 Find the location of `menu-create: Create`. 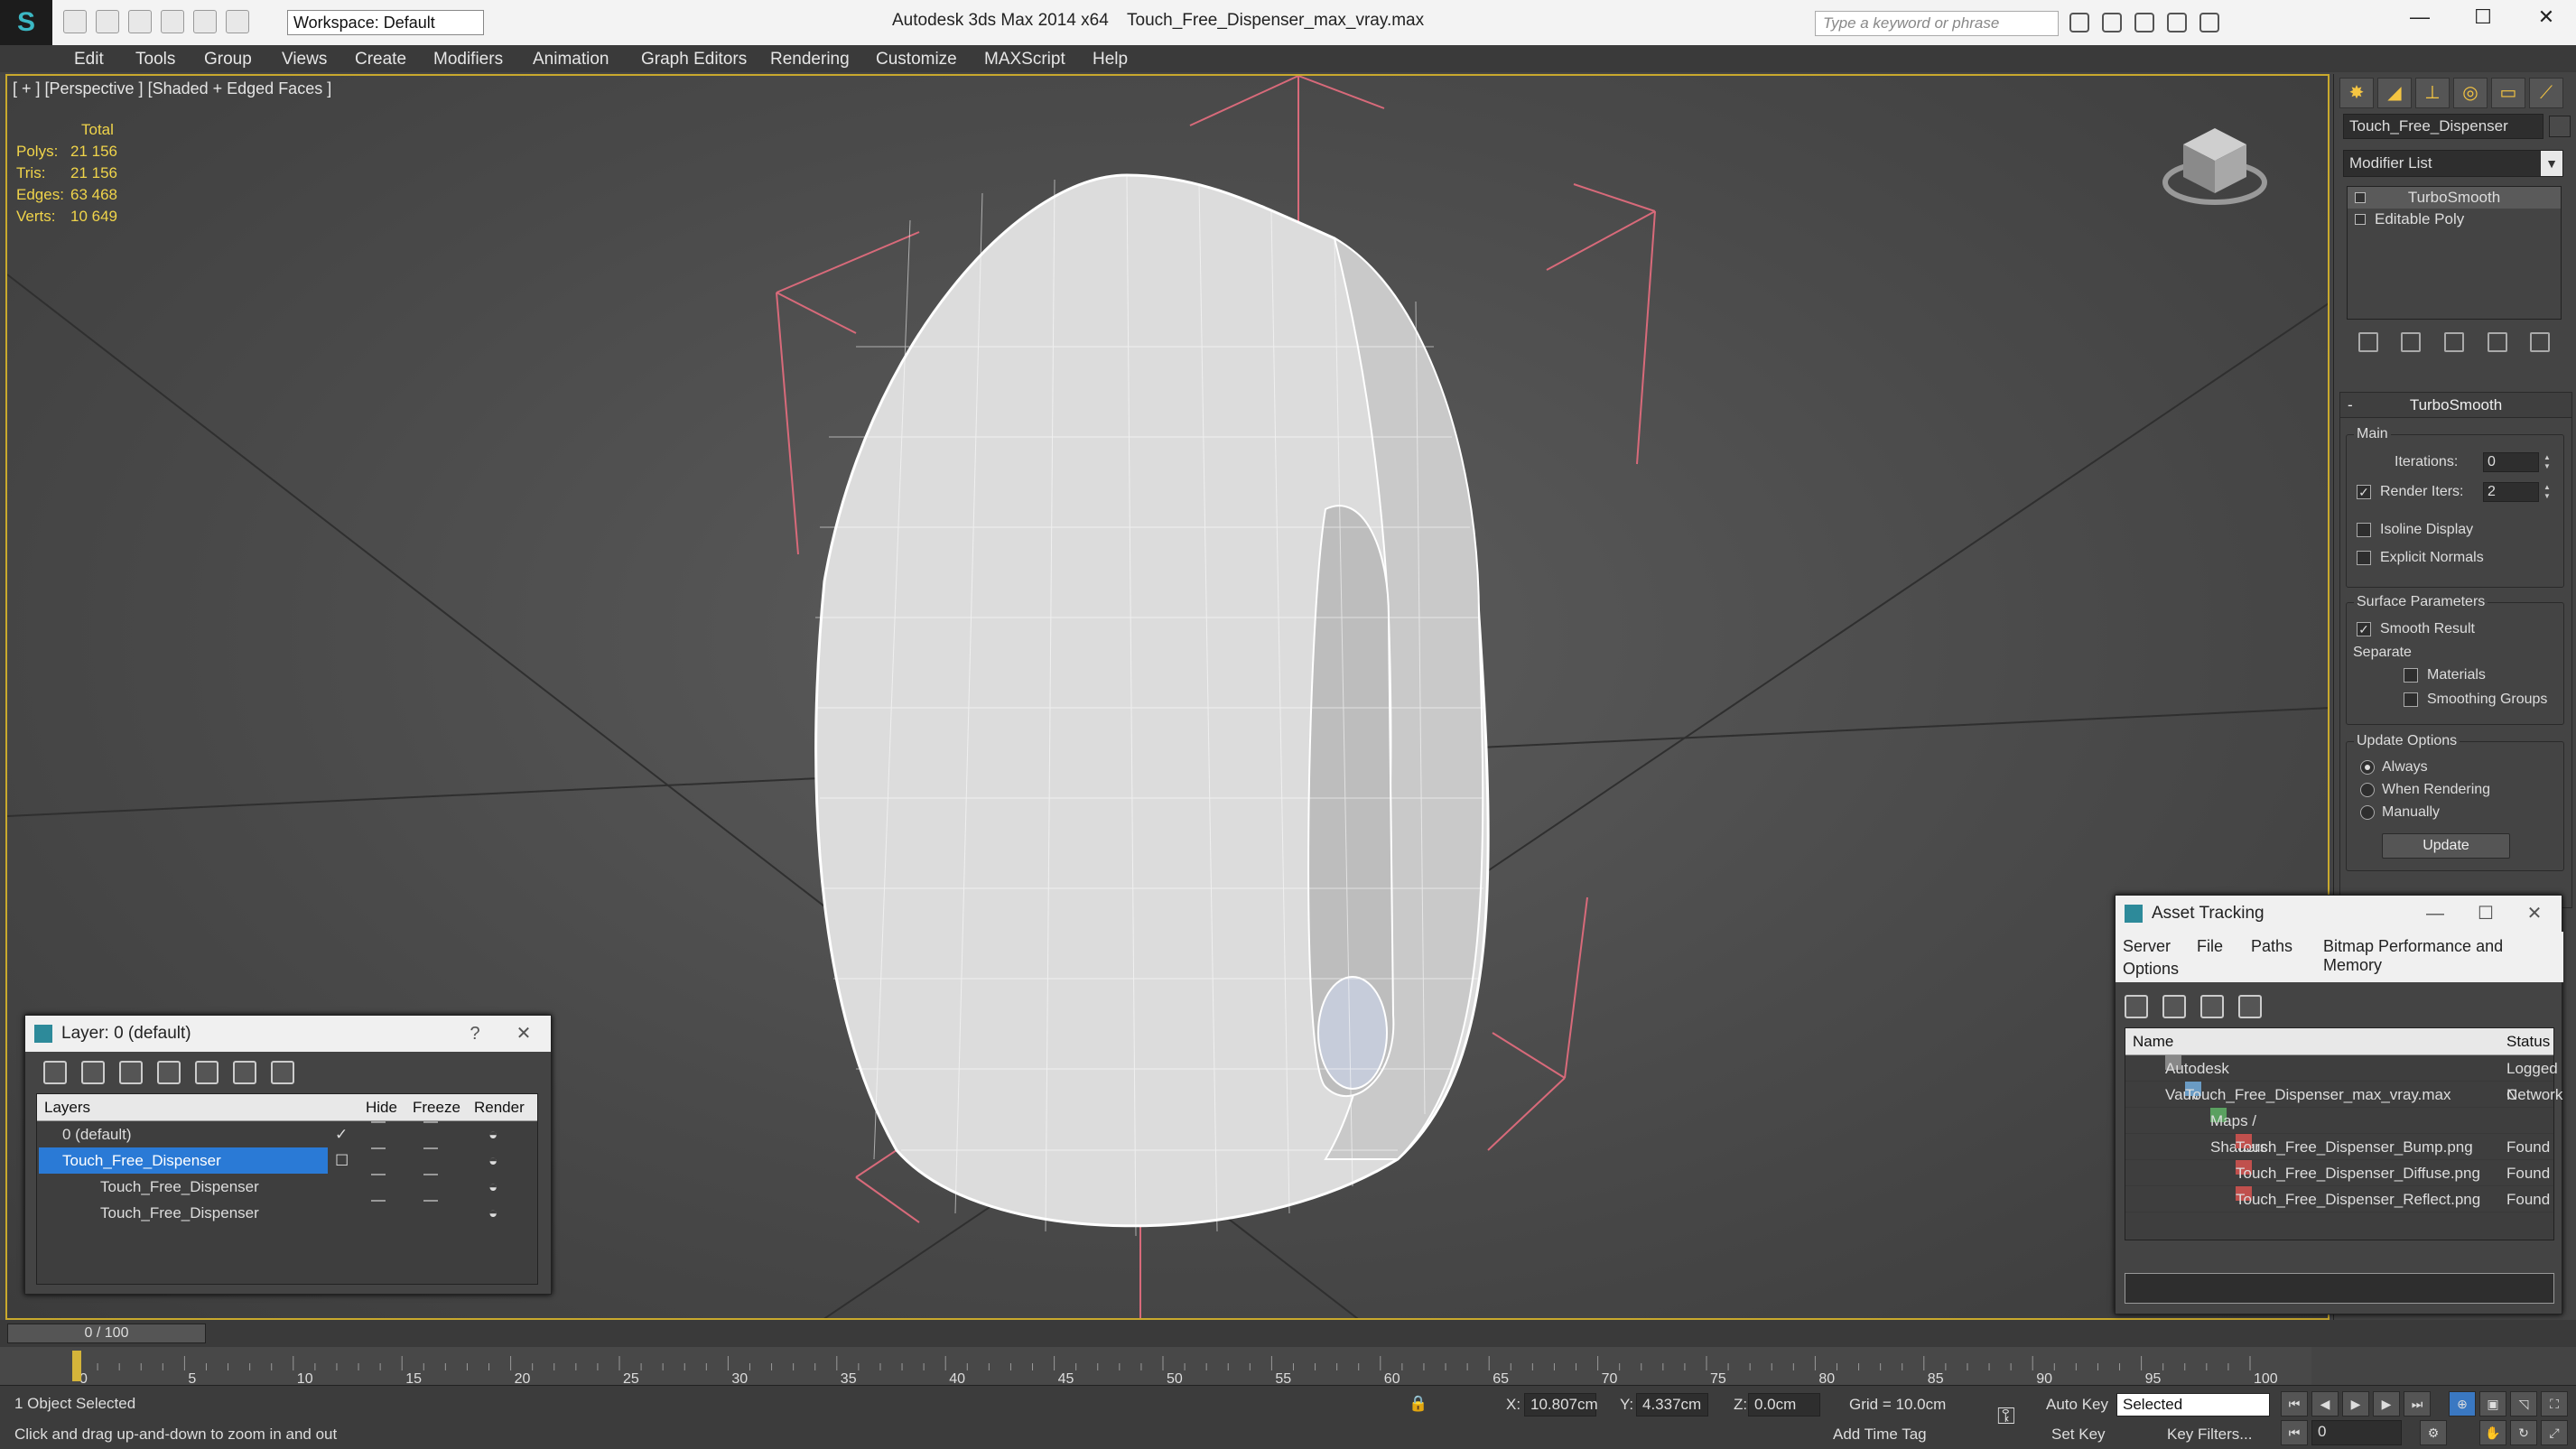

menu-create: Create is located at coordinates (380, 60).